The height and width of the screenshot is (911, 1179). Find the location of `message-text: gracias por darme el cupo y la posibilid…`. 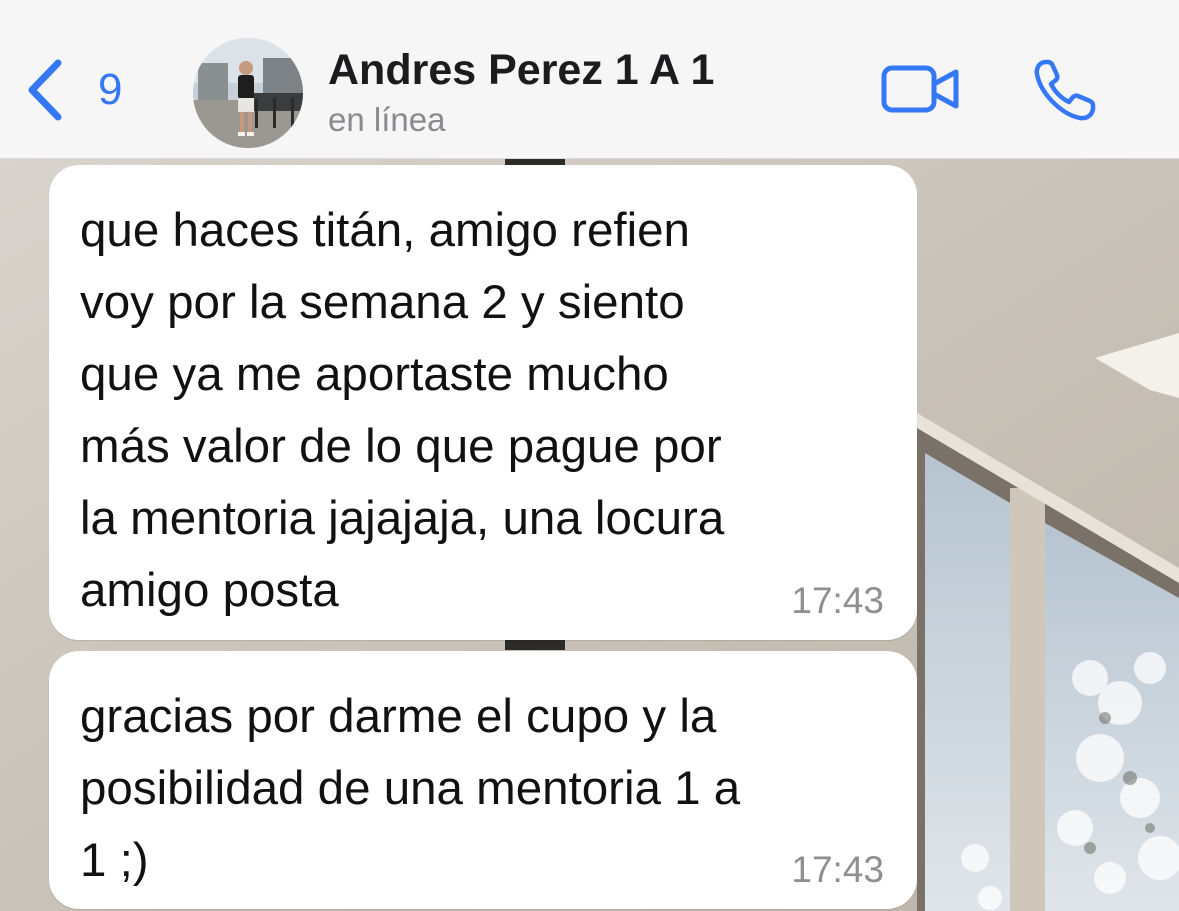

message-text: gracias por darme el cupo y la posibilid… is located at coordinates (410, 788).